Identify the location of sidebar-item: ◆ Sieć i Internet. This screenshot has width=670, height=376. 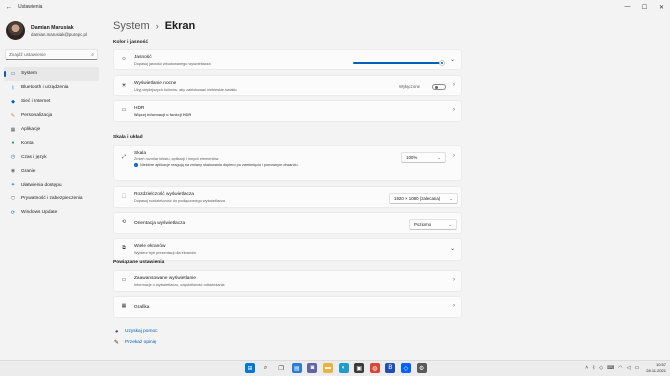
(51, 102).